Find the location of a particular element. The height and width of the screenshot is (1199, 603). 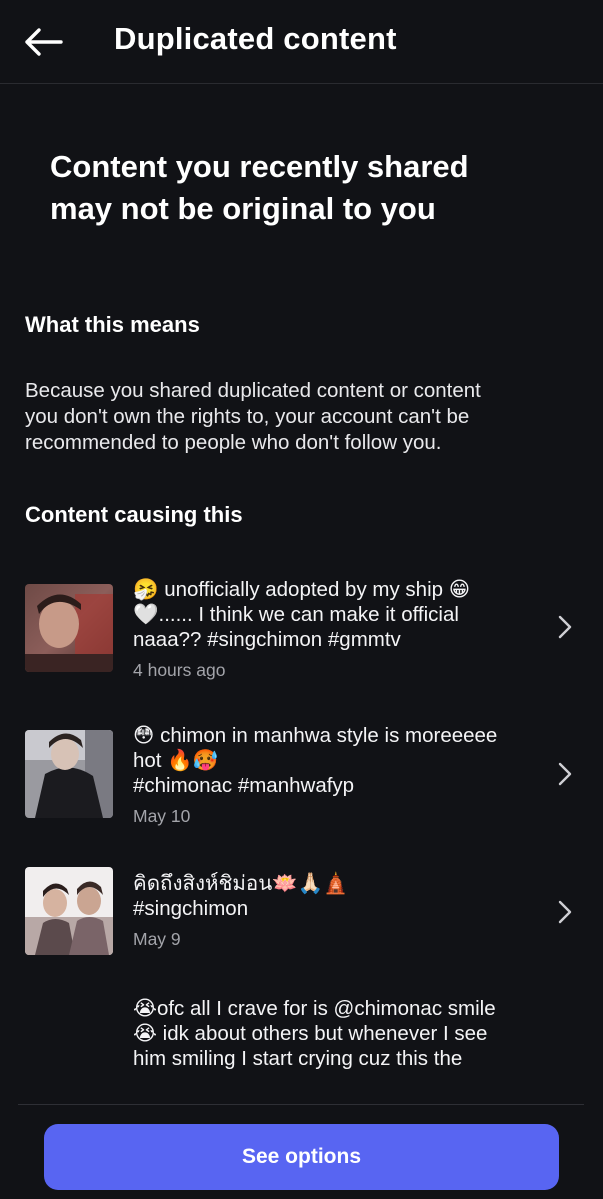

what-this-means-heading: What this means is located at coordinates (112, 324).